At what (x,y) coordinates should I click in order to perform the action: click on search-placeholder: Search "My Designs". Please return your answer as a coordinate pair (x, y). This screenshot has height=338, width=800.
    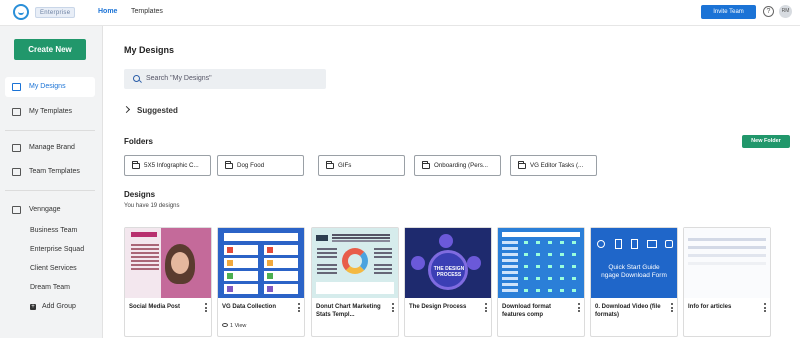
    Looking at the image, I should click on (179, 78).